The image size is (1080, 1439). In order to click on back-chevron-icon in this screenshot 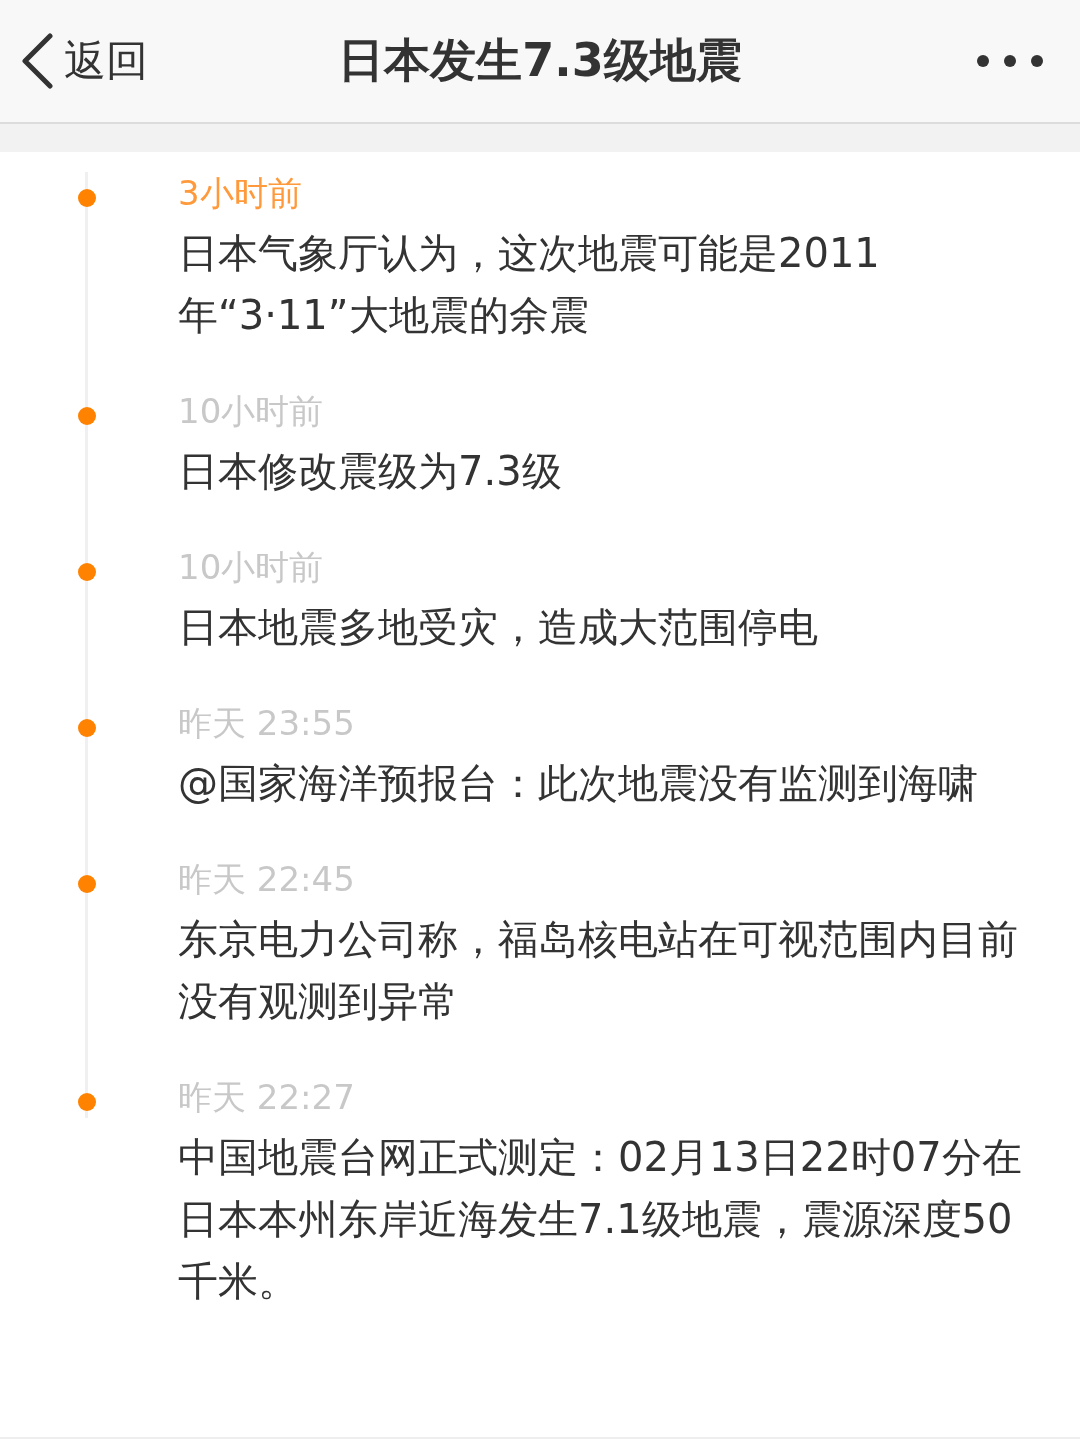, I will do `click(37, 61)`.